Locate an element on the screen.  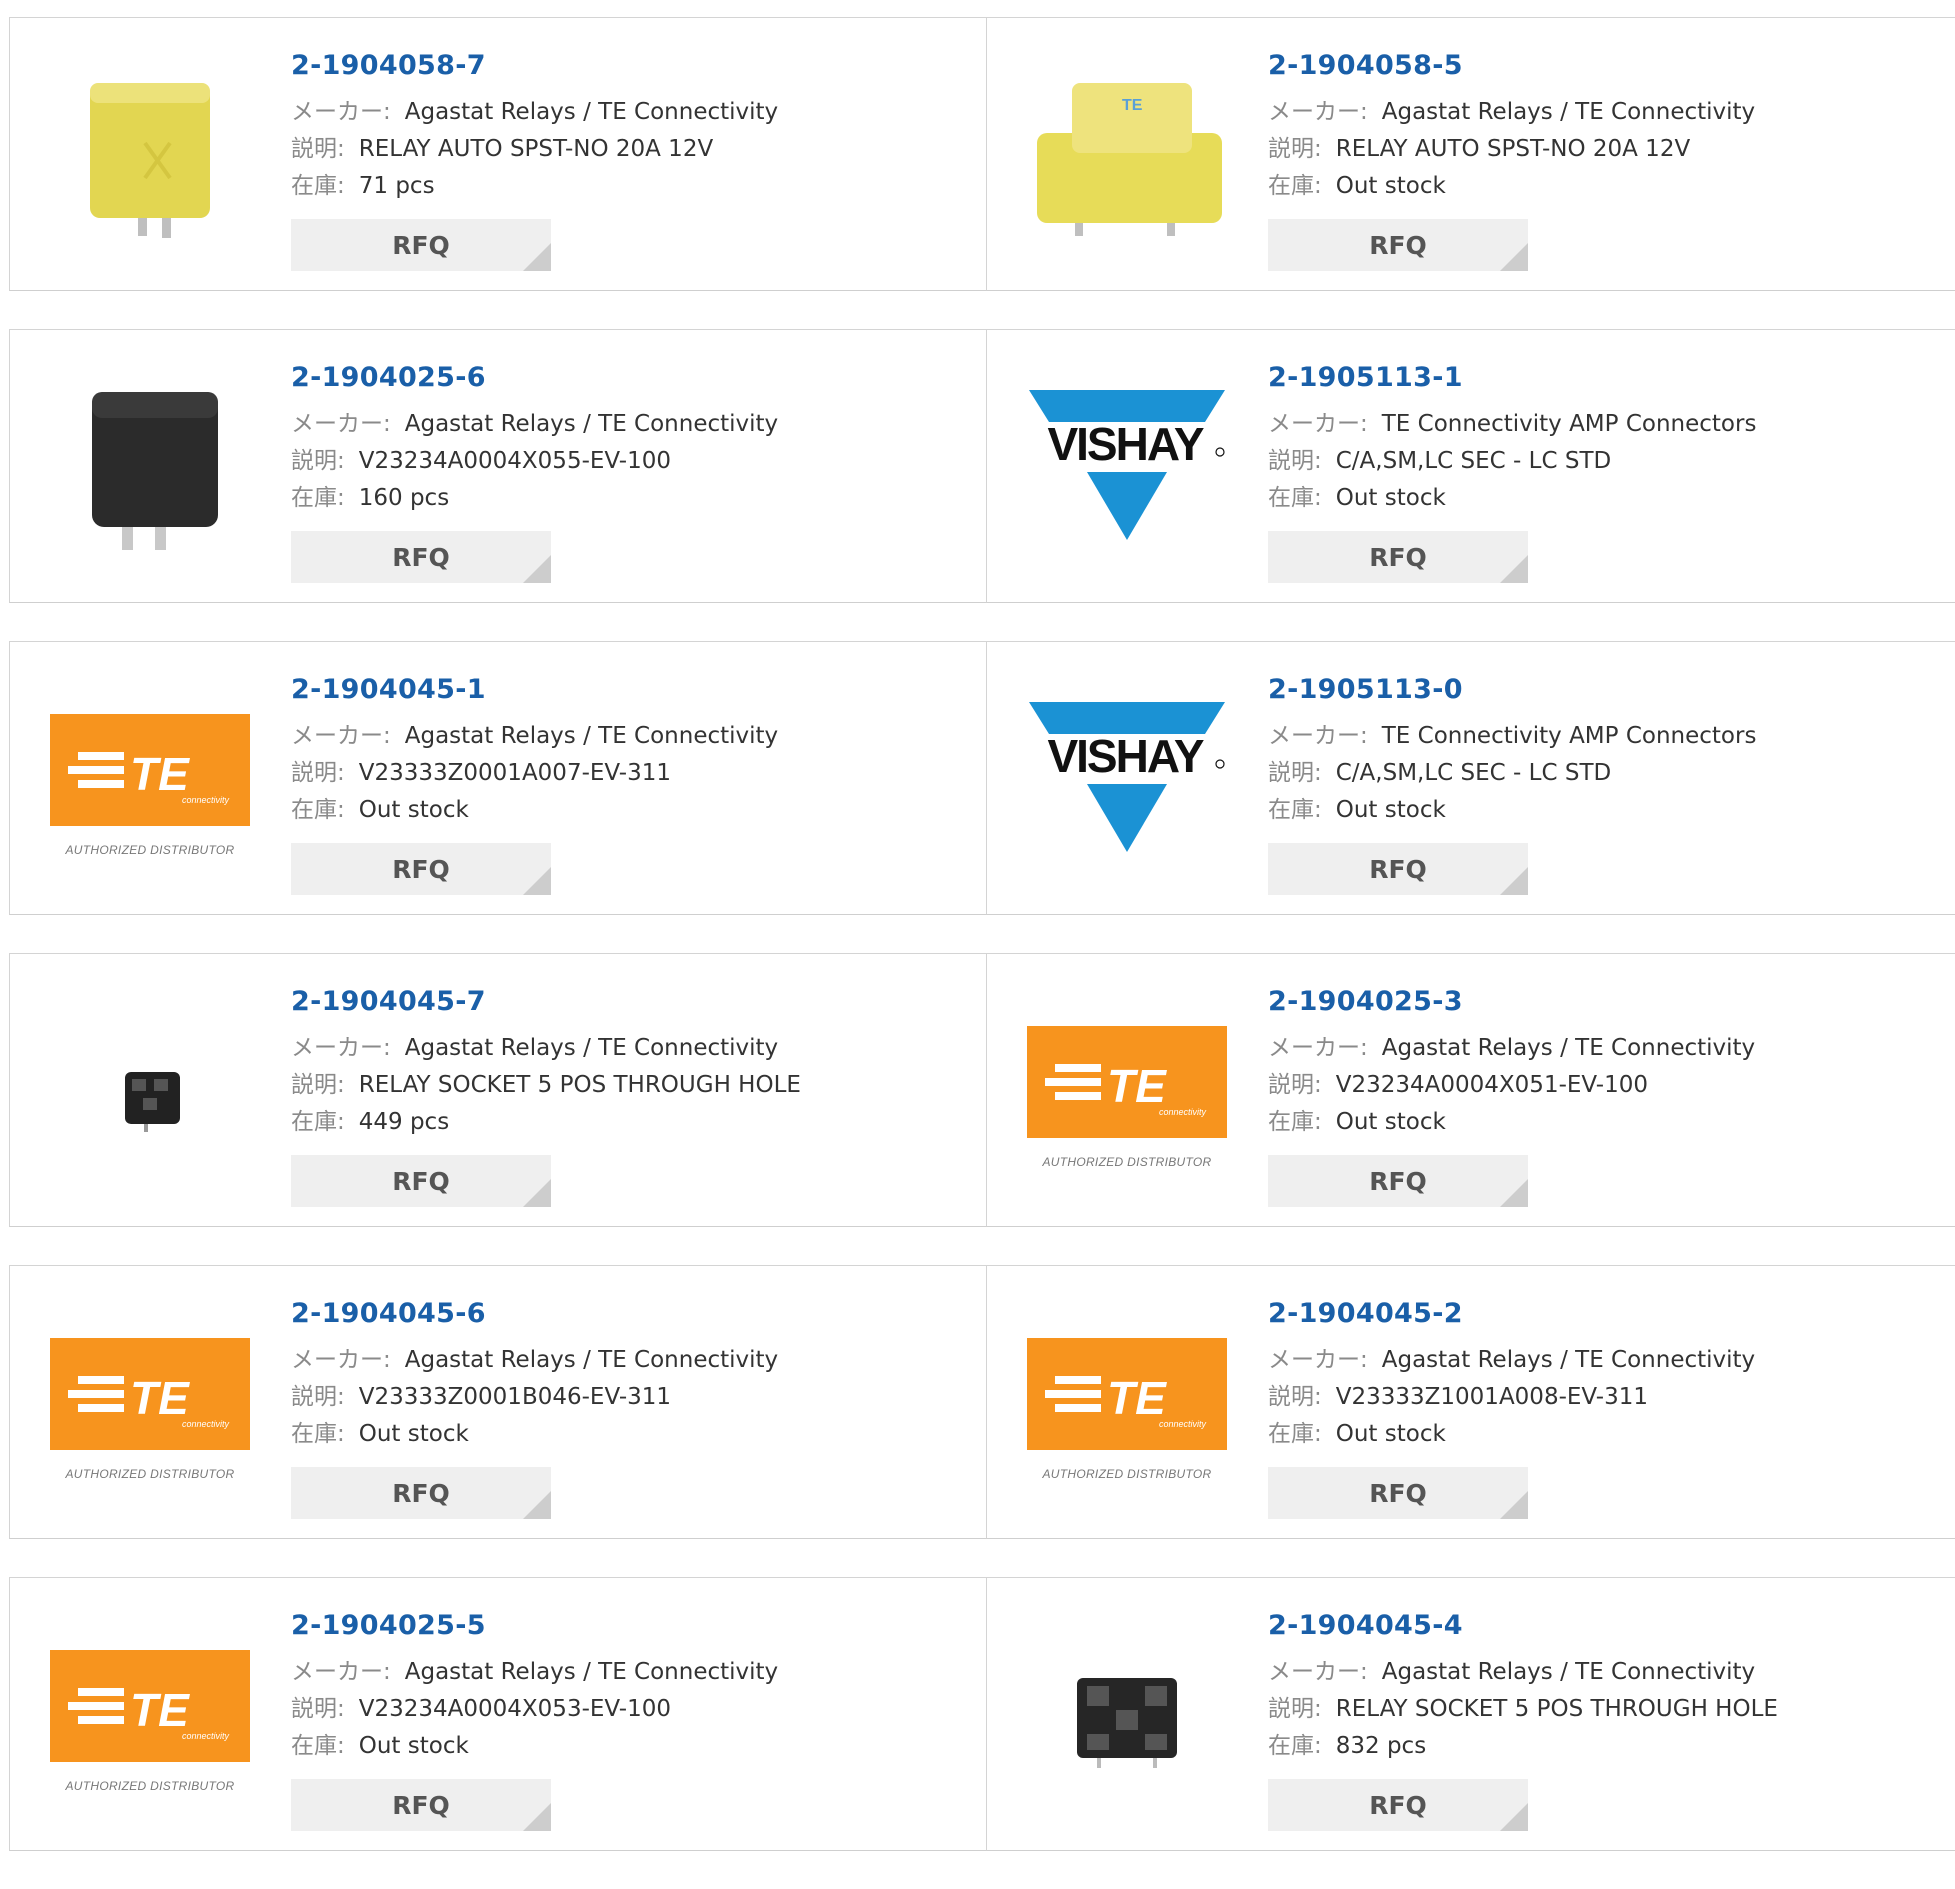
description-line: 説明: V23333Z0001A007-EV-311 is located at coordinates (631, 773).